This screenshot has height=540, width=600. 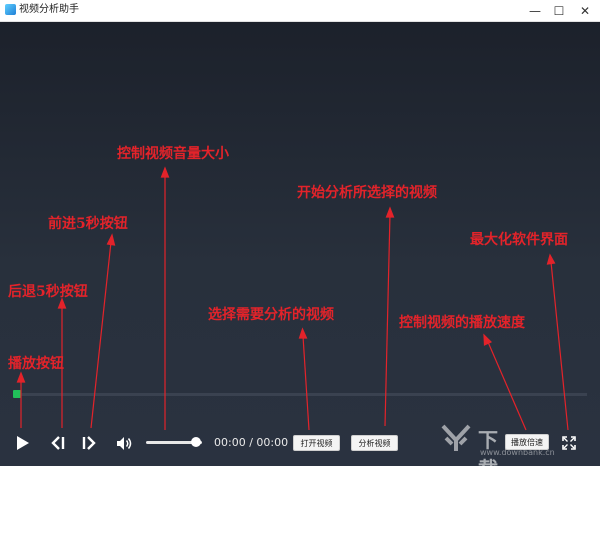 I want to click on forward-icon, so click(x=89, y=443).